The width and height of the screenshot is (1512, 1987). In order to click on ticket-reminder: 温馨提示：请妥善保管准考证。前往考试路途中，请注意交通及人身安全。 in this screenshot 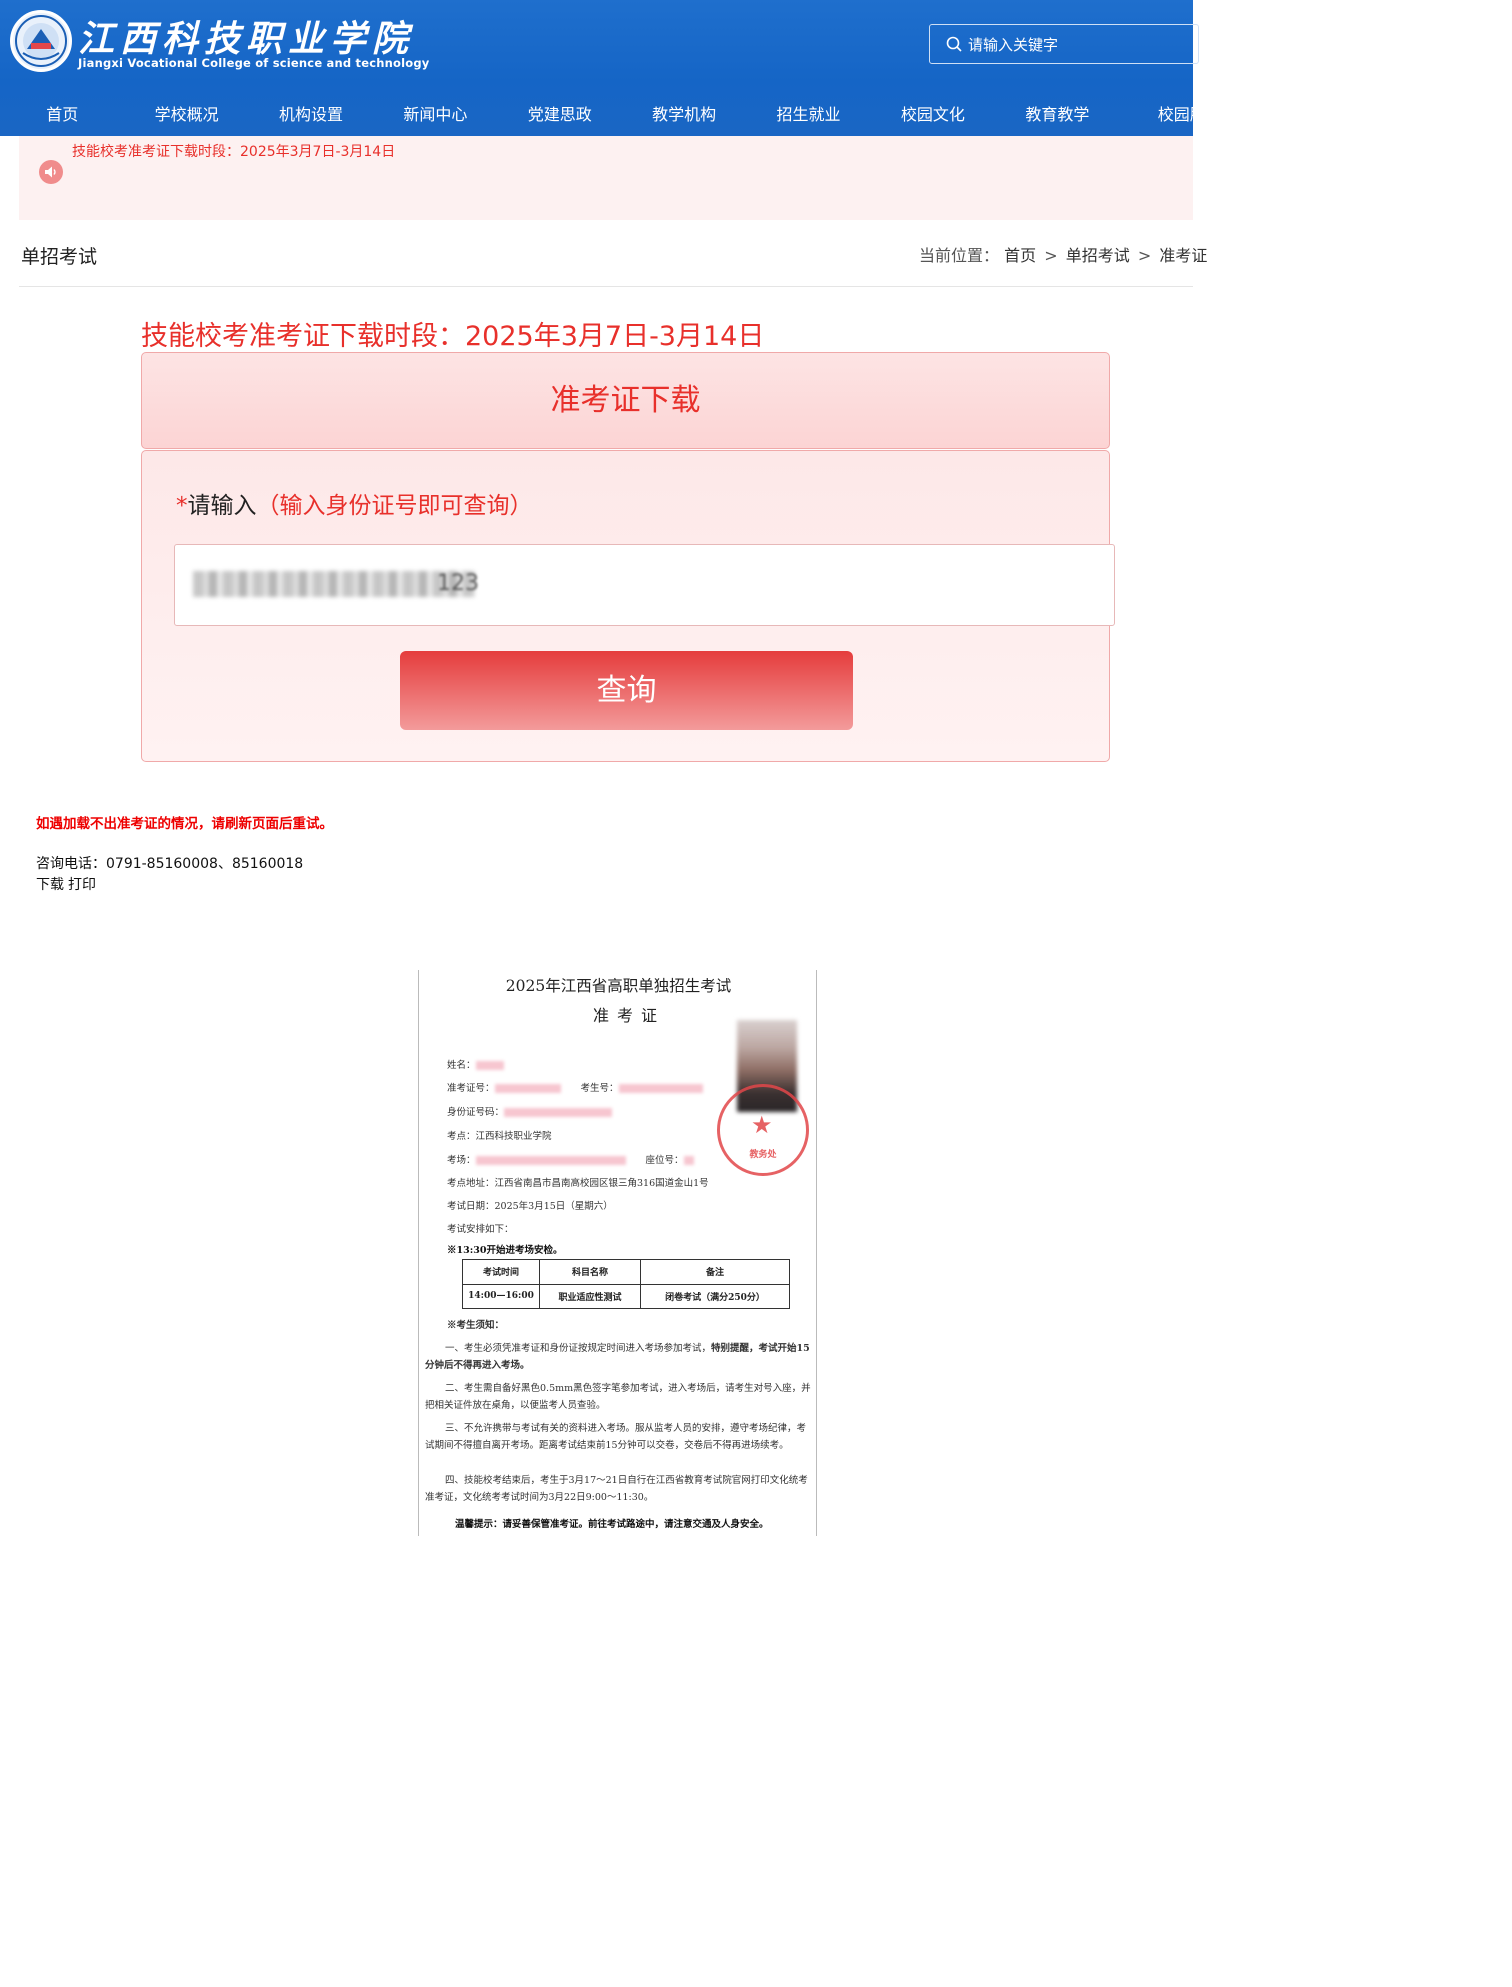, I will do `click(612, 1524)`.